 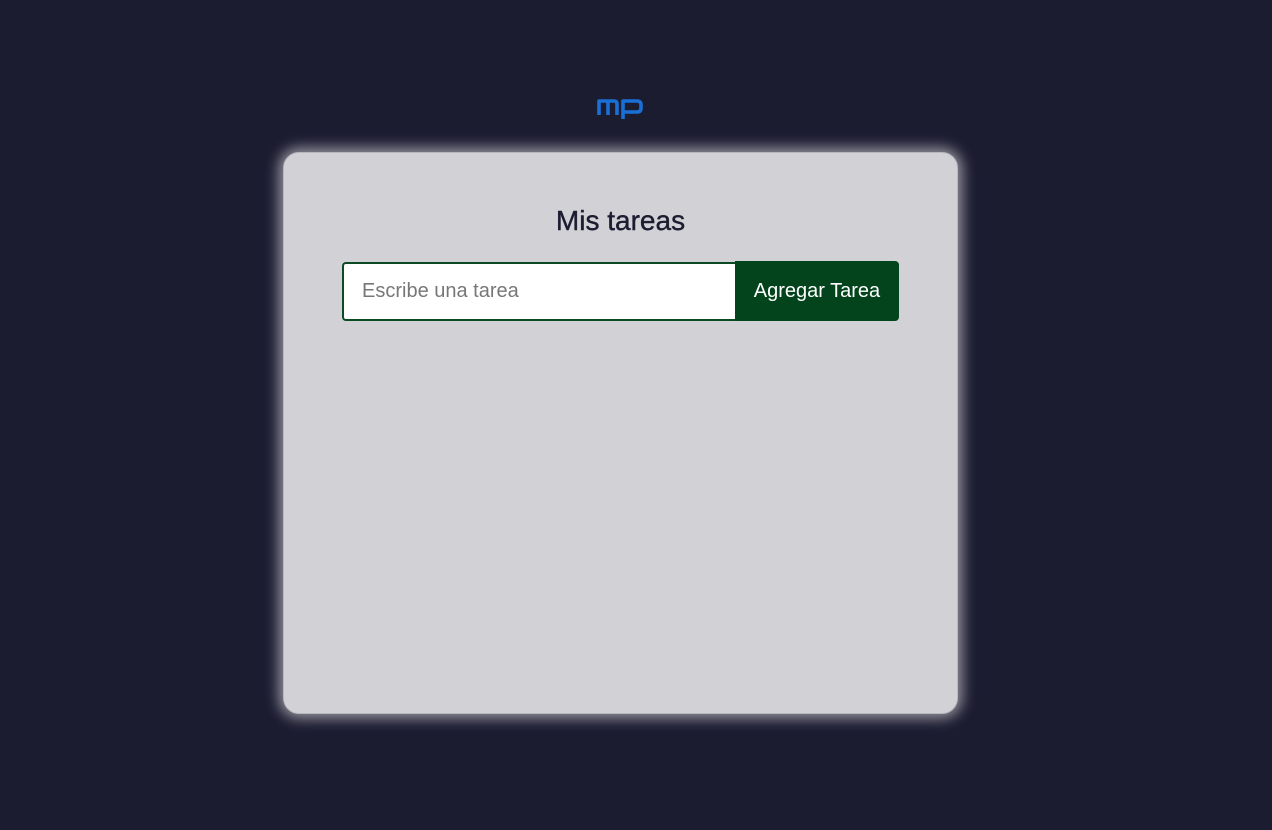 I want to click on add-task-form: Agregar Tarea, so click(x=620, y=291).